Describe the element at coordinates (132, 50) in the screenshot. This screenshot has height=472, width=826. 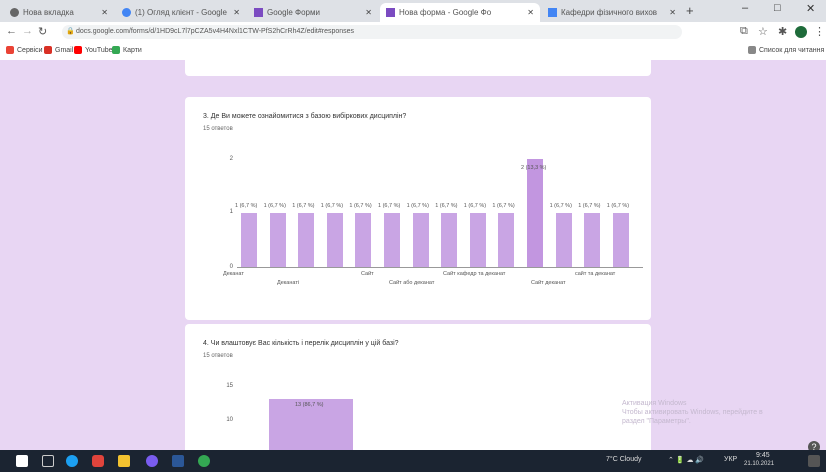
I see `bookmark-label: Карти` at that location.